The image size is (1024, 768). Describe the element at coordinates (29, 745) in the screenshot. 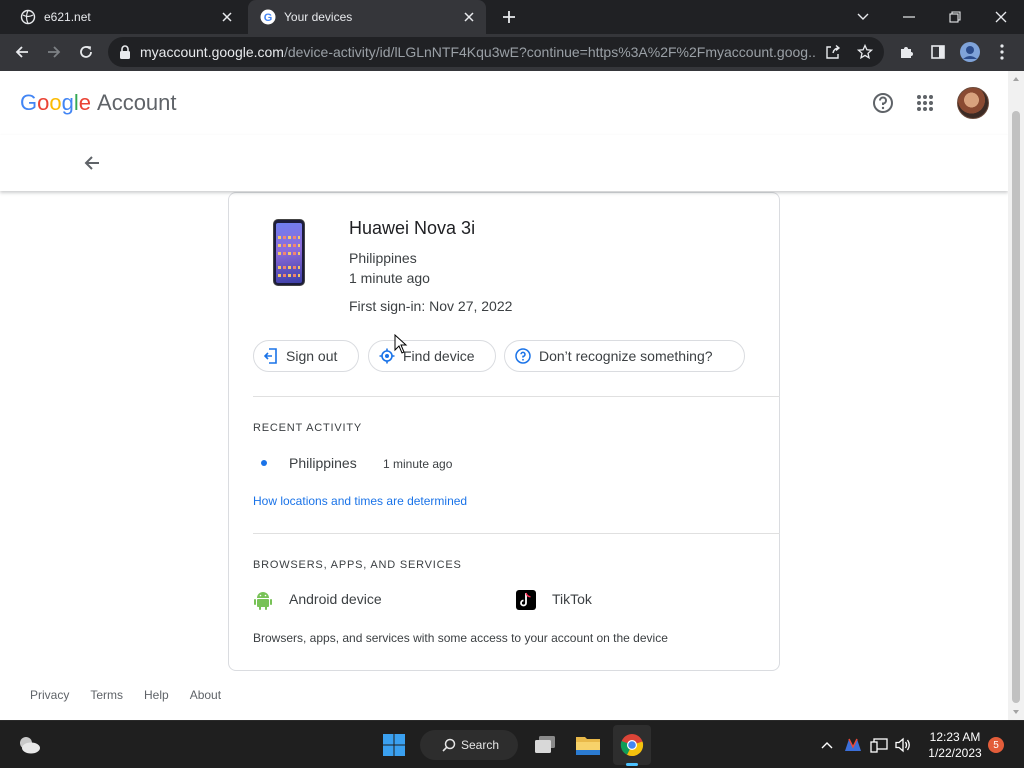

I see `weather-icon` at that location.